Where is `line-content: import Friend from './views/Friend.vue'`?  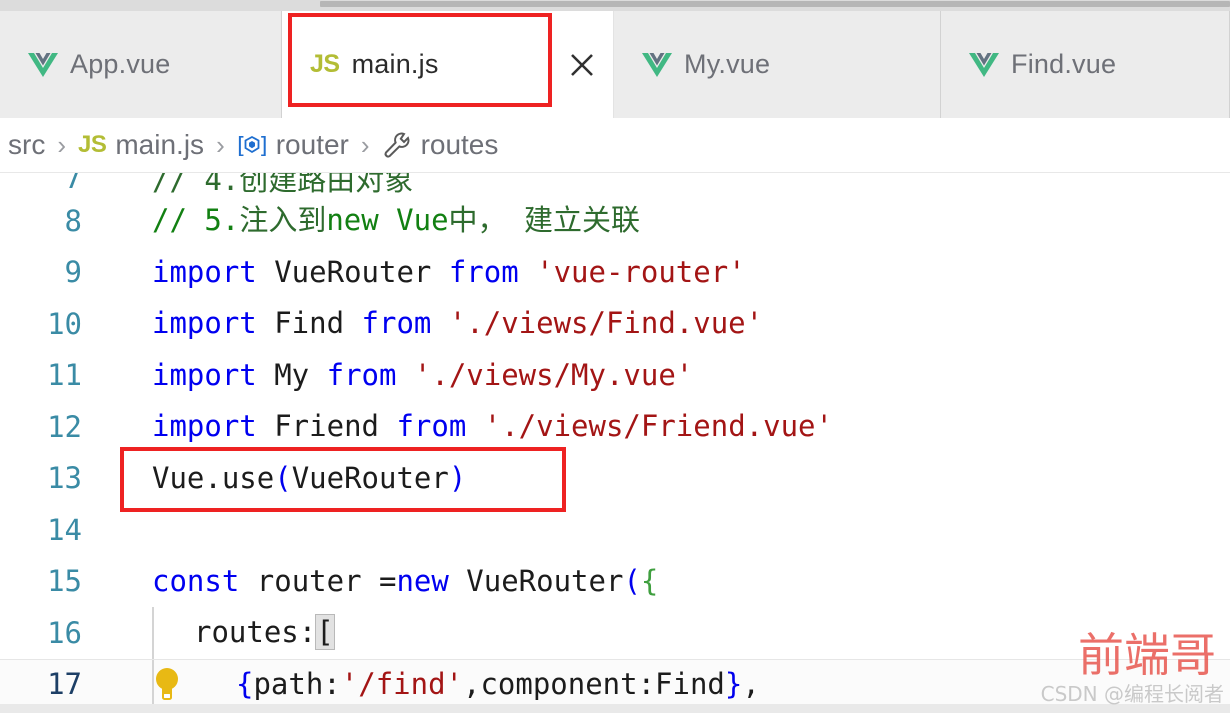
line-content: import Friend from './views/Friend.vue' is located at coordinates (465, 426).